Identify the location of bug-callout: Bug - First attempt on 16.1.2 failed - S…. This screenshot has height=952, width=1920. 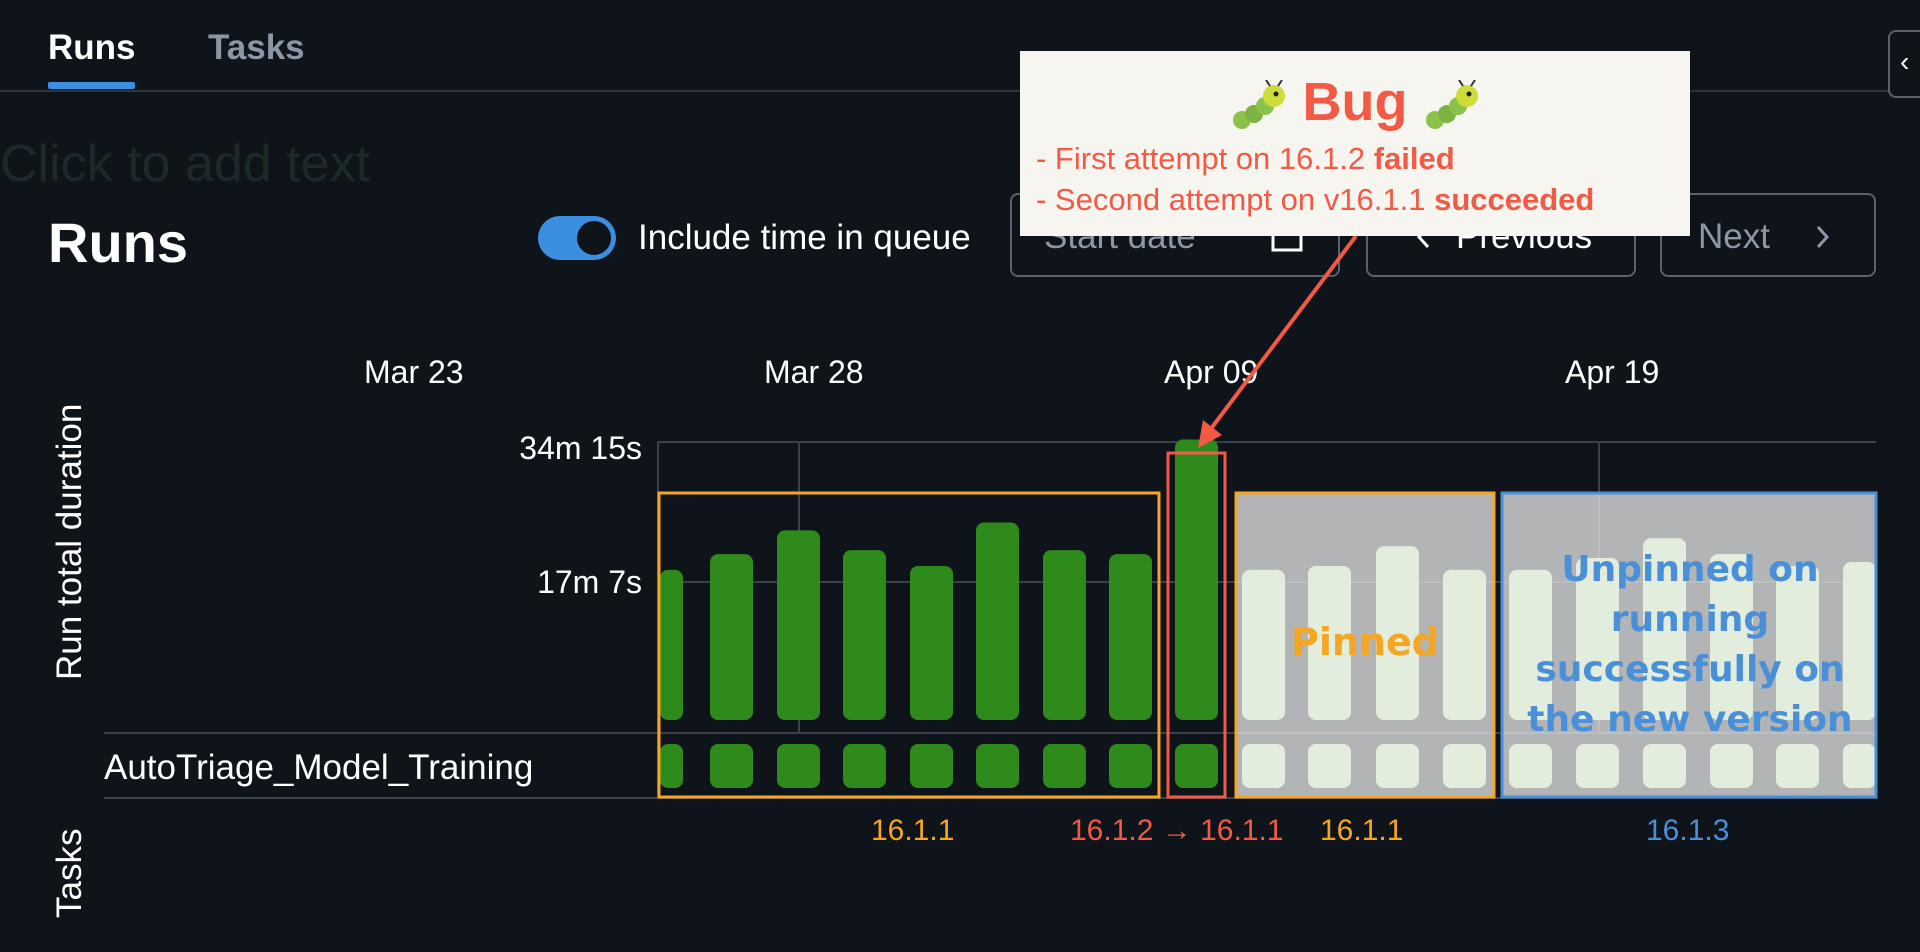
(1355, 143).